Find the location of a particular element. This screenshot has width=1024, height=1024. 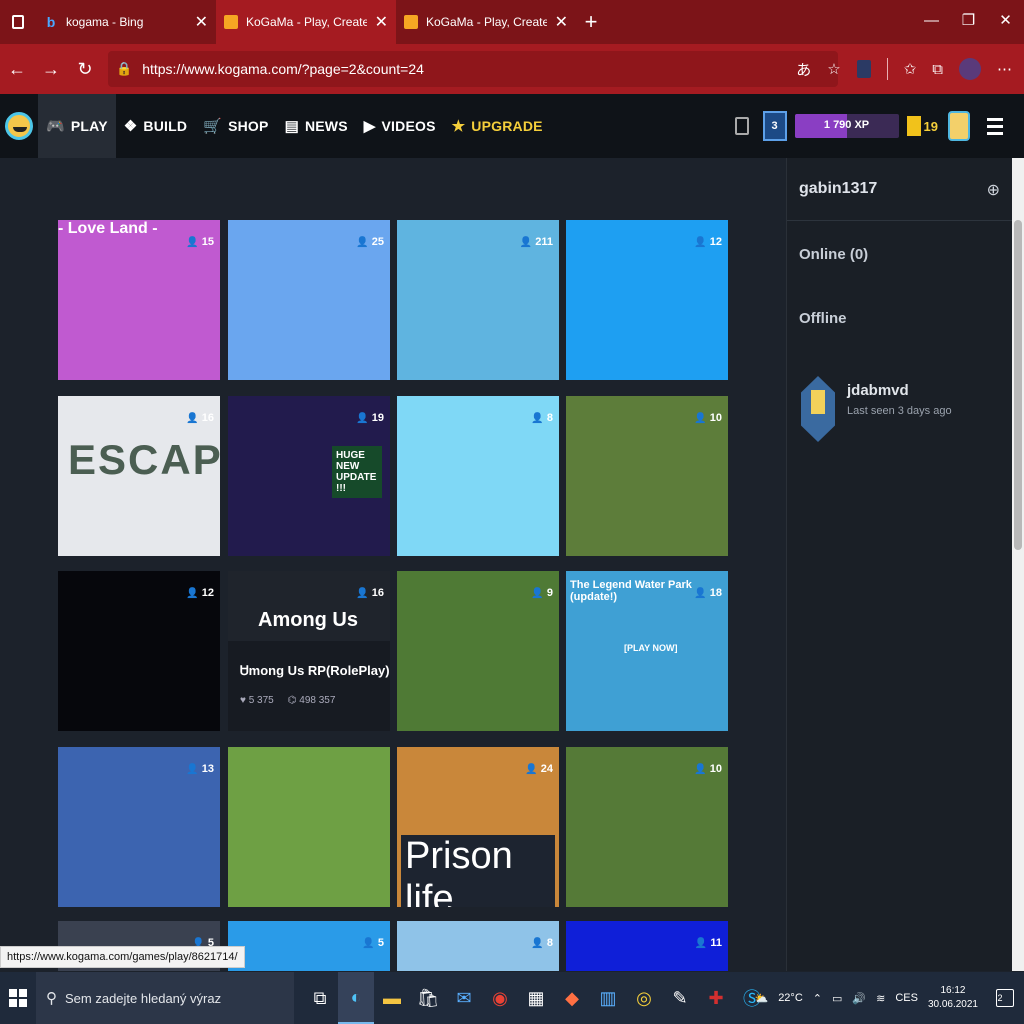

collections-icon: ⧉ is located at coordinates (937, 69).